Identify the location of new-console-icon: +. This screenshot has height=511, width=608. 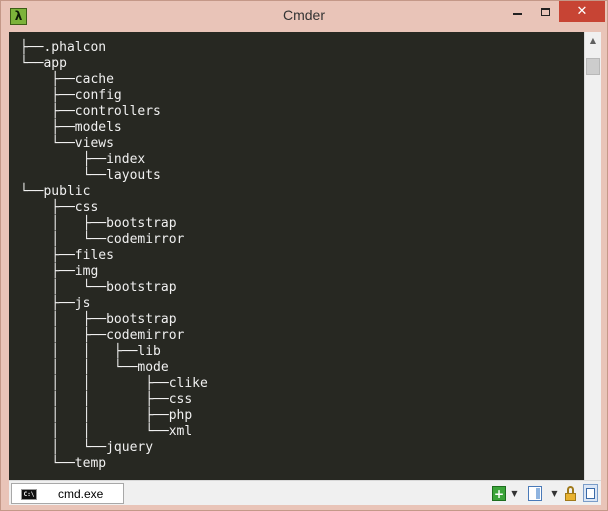
(499, 493).